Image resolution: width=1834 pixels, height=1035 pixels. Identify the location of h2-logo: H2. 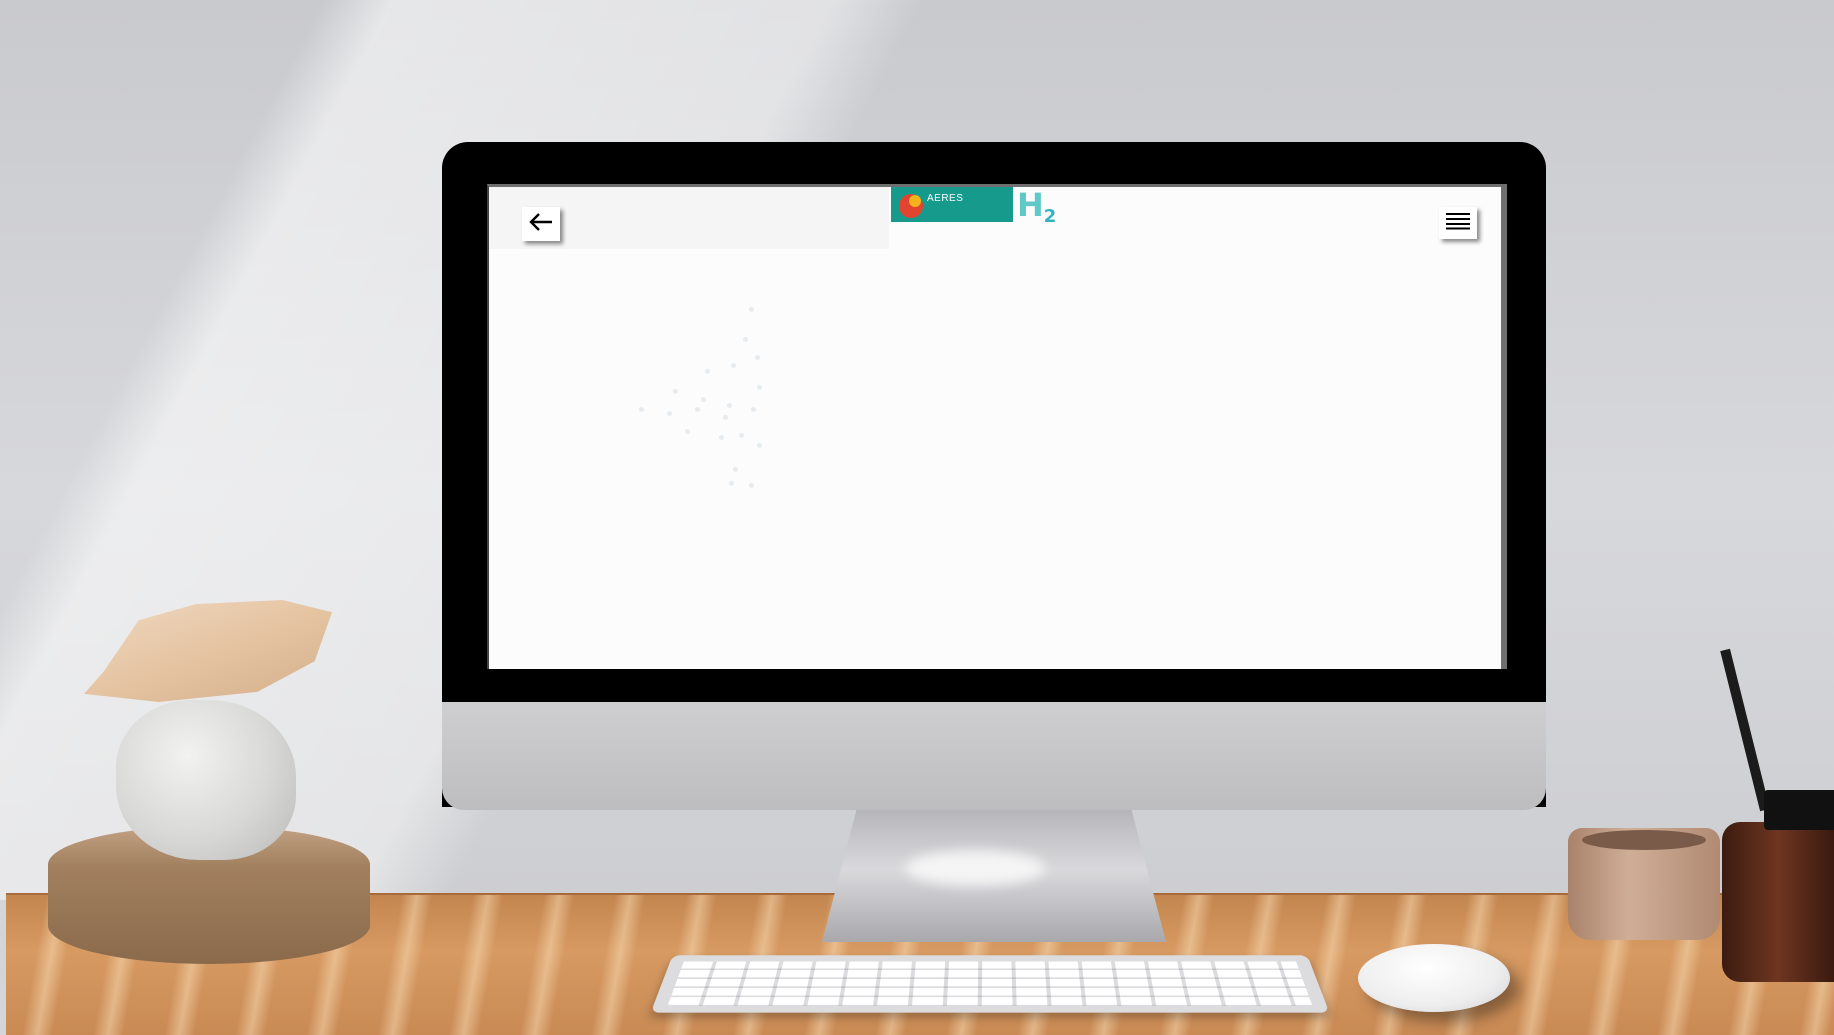
(1047, 207).